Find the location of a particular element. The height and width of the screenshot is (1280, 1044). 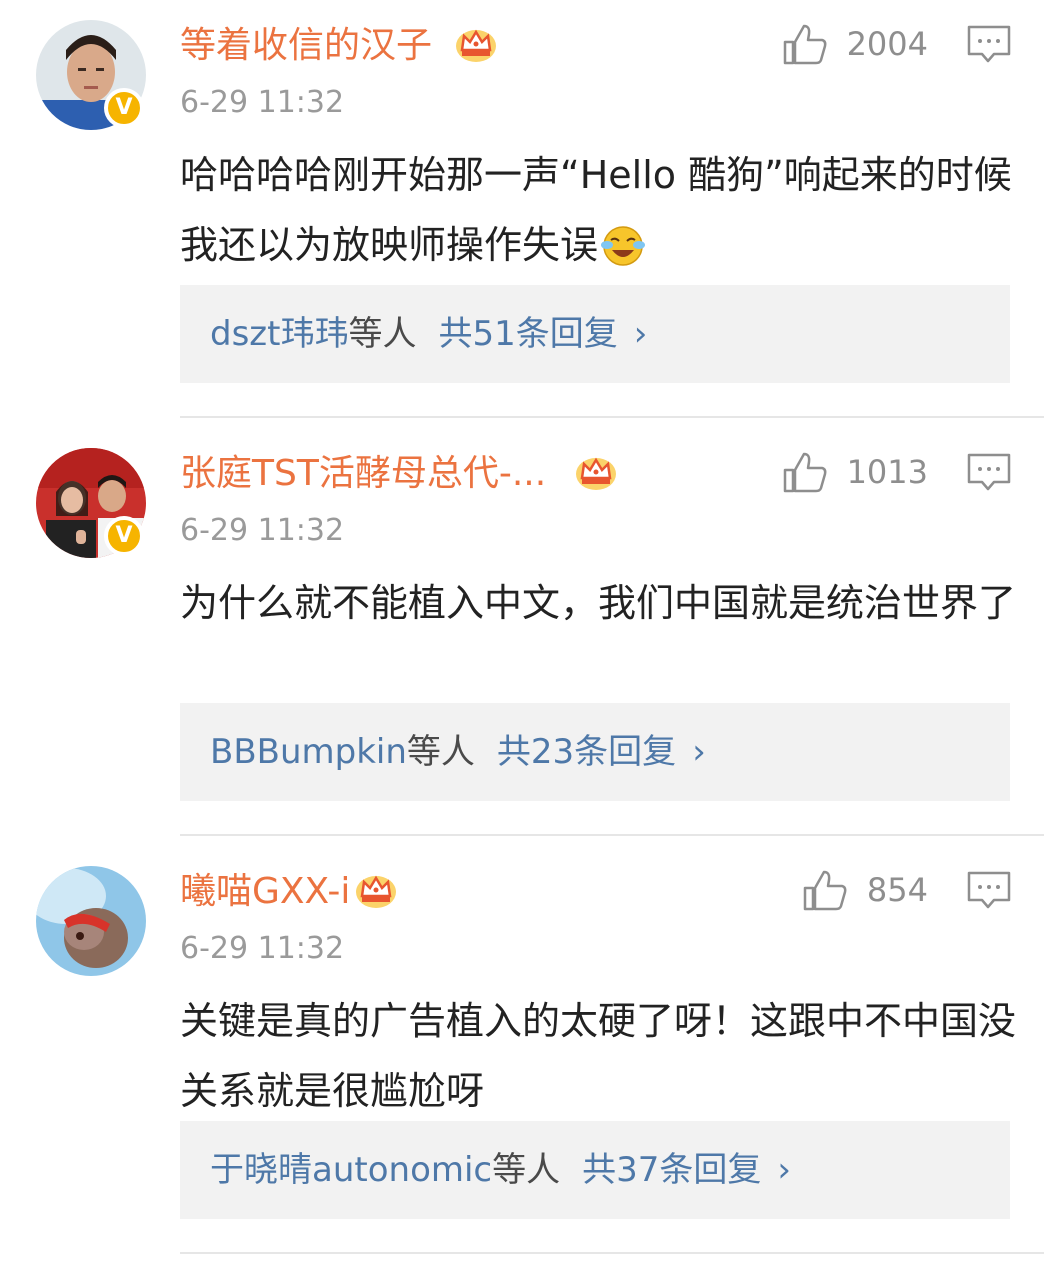

replies-summary: dszt玮玮等人 共51条回复 › is located at coordinates (595, 334).